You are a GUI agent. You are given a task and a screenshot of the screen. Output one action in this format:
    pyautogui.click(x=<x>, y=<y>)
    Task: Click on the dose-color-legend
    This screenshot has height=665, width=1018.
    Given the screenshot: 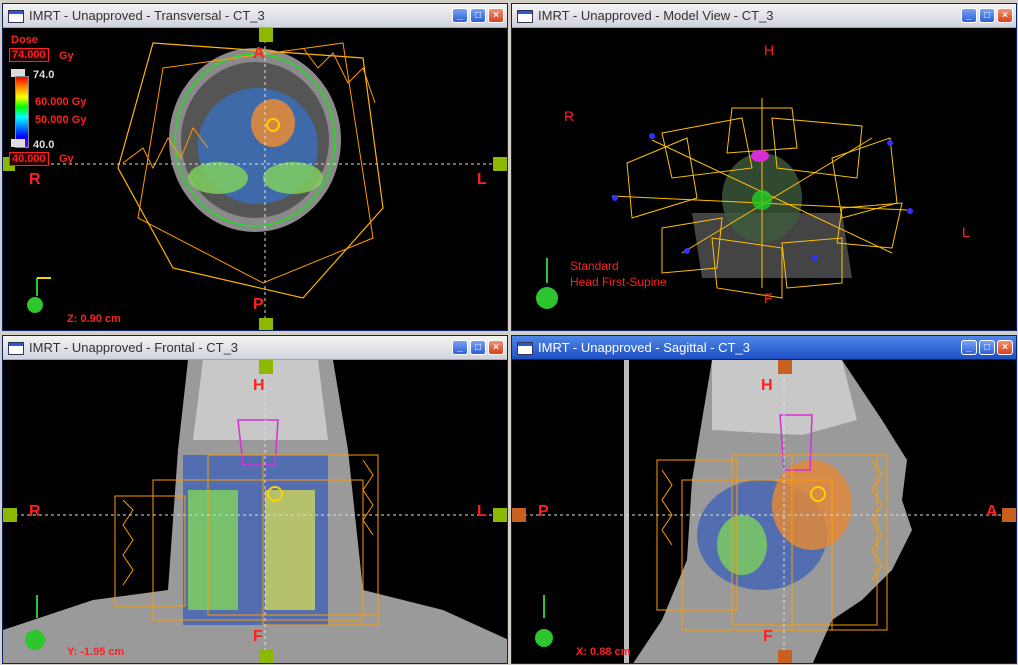 What is the action you would take?
    pyautogui.click(x=22, y=112)
    